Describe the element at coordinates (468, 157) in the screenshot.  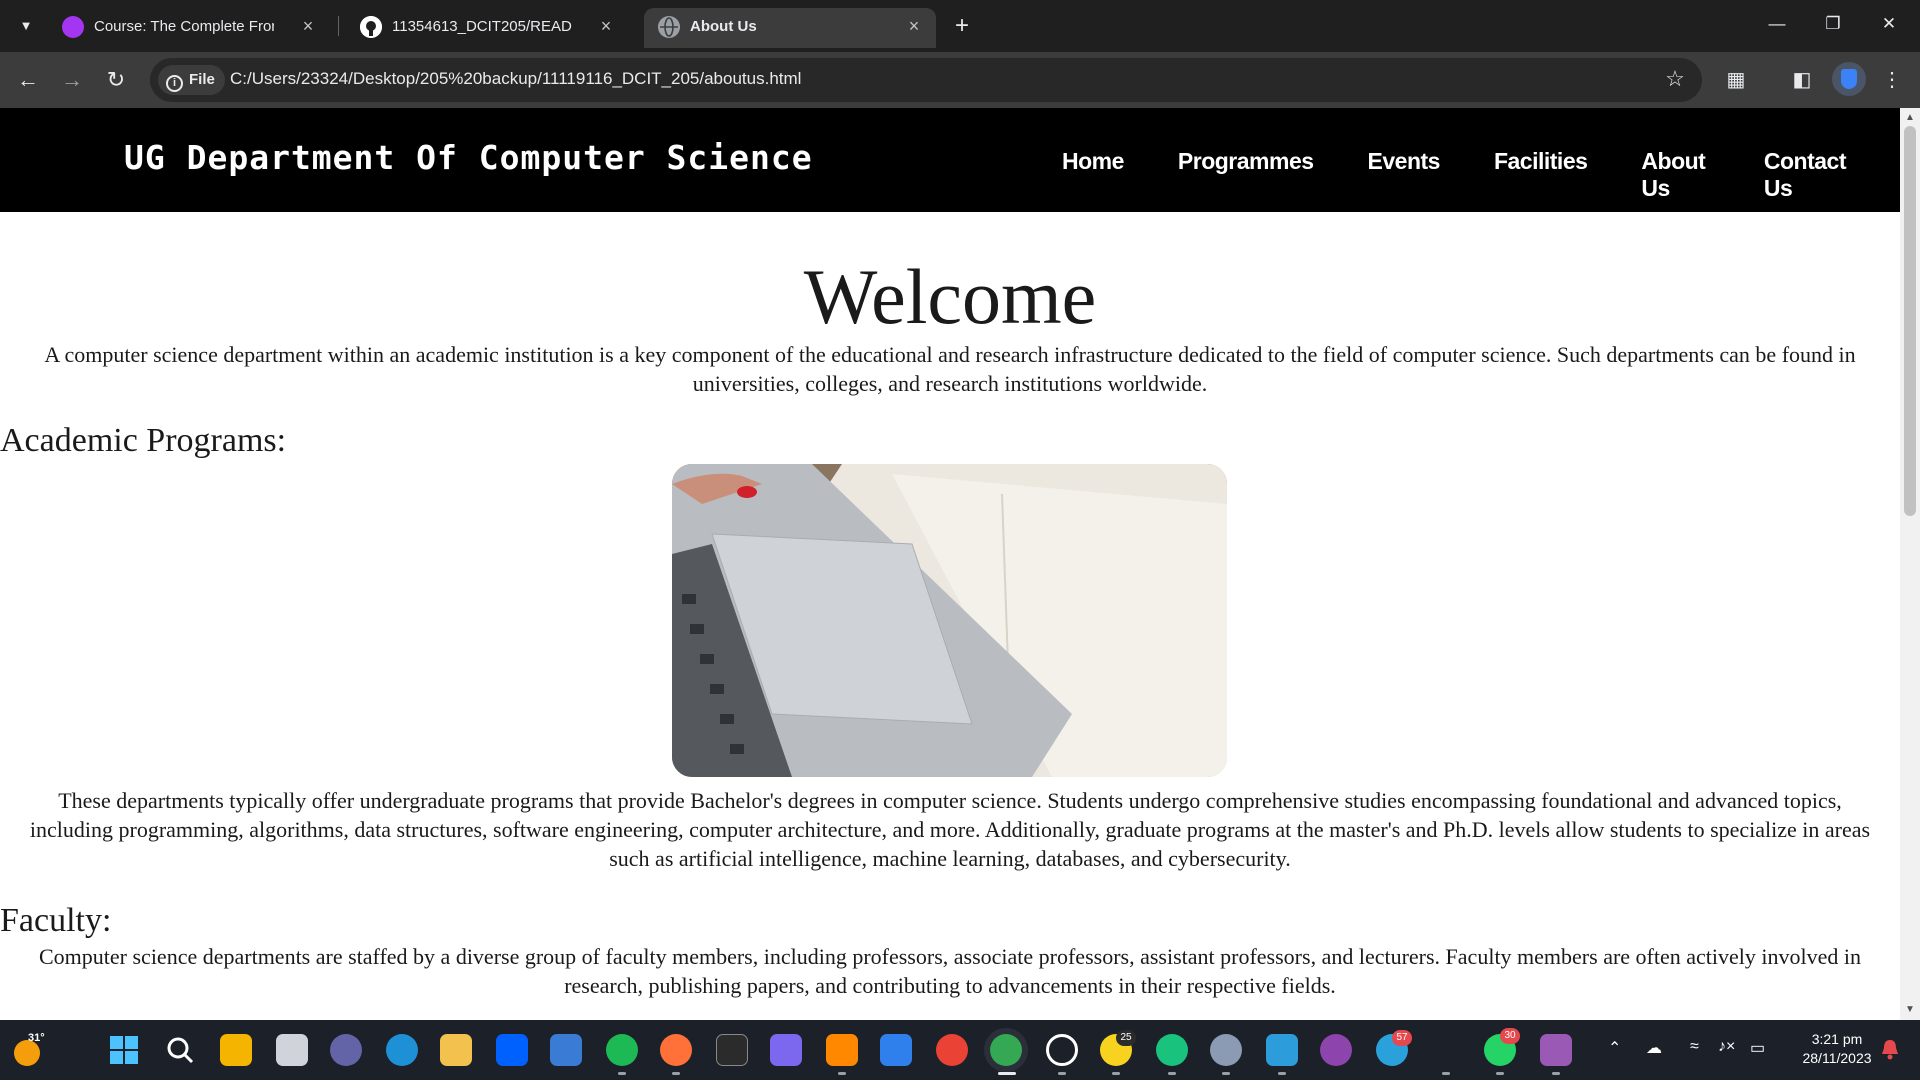
I see `site-brand: UG Department Of Computer Science` at that location.